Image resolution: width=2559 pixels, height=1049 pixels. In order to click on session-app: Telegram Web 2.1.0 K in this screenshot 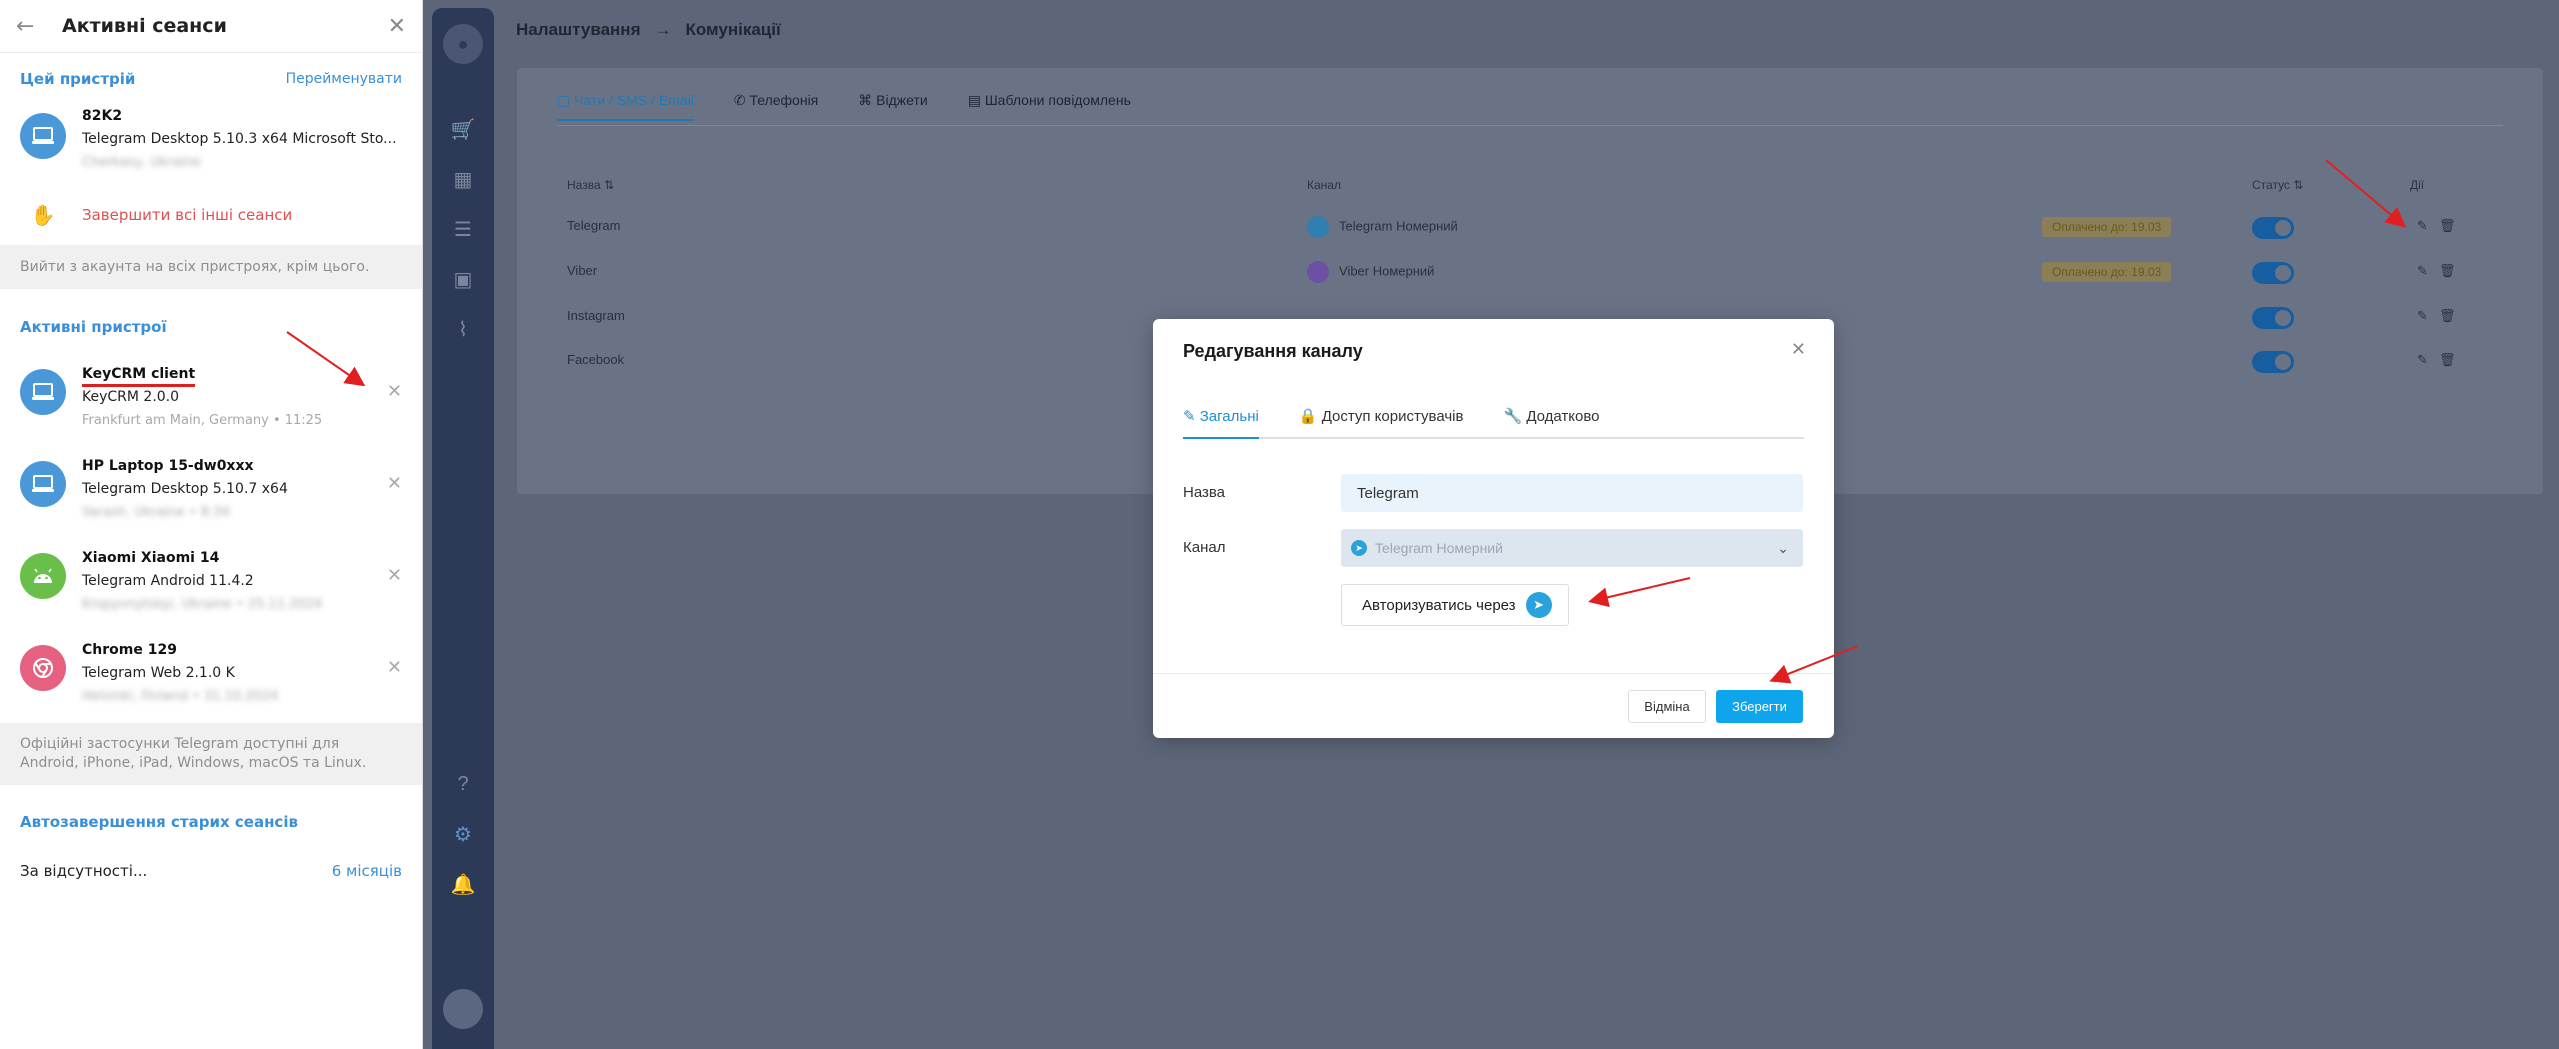, I will do `click(158, 673)`.